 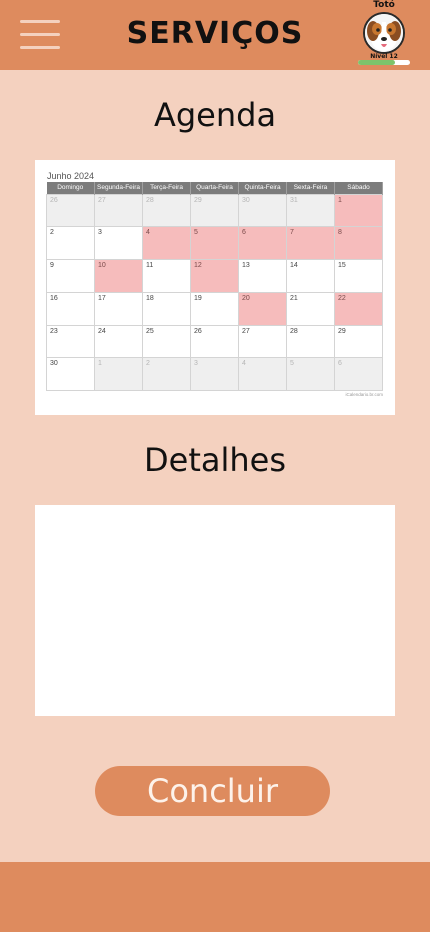 What do you see at coordinates (166, 276) in the screenshot?
I see `calendar-day: 11` at bounding box center [166, 276].